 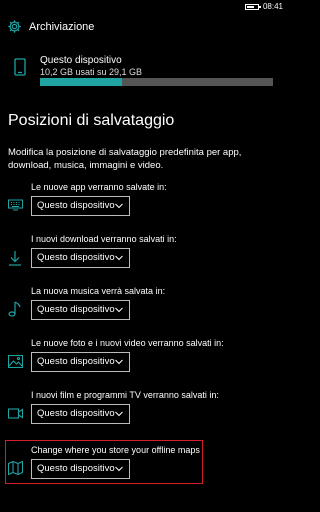 I want to click on location-label: I nuovi download verranno salvati in:, so click(x=104, y=239).